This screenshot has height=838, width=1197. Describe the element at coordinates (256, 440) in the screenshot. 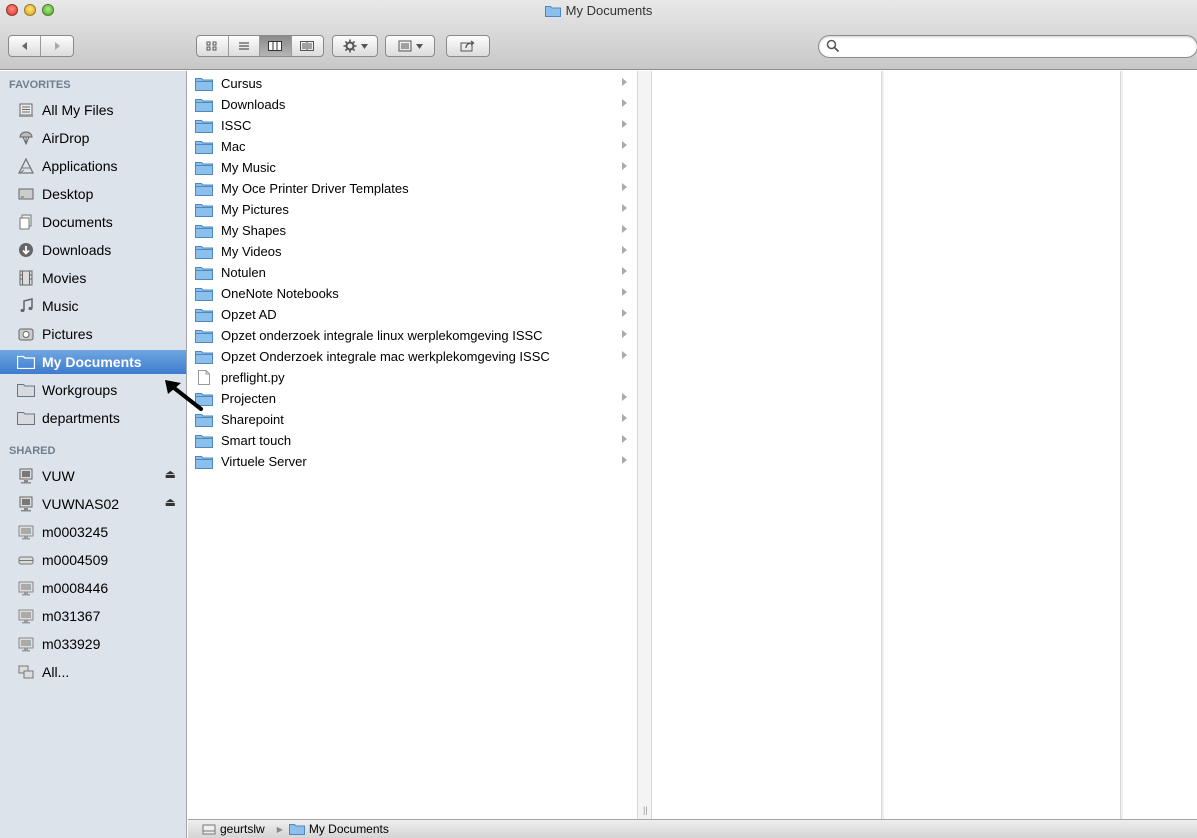

I see `item-name: Smart touch` at that location.